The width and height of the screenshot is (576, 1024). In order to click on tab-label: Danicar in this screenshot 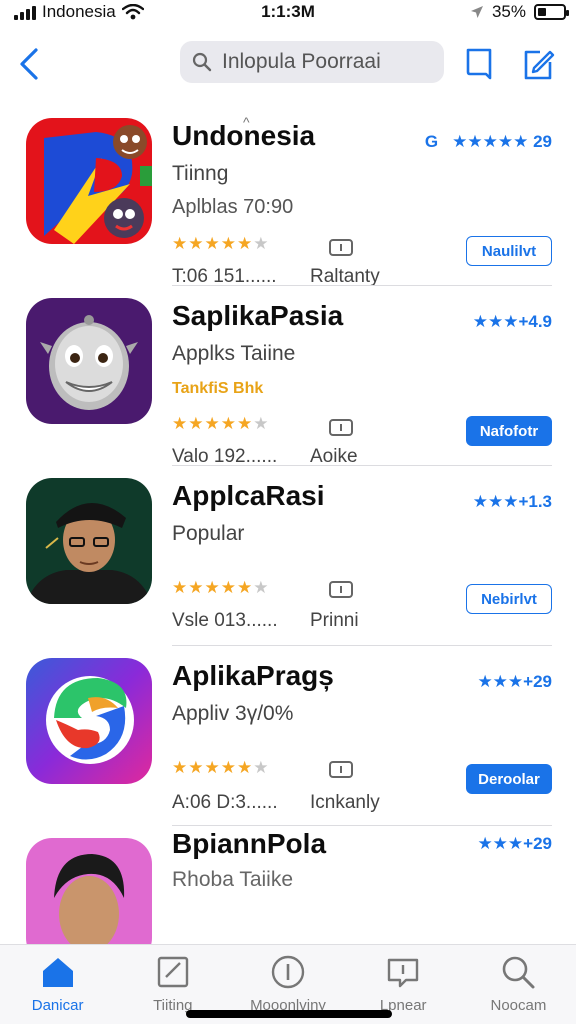, I will do `click(57, 1005)`.